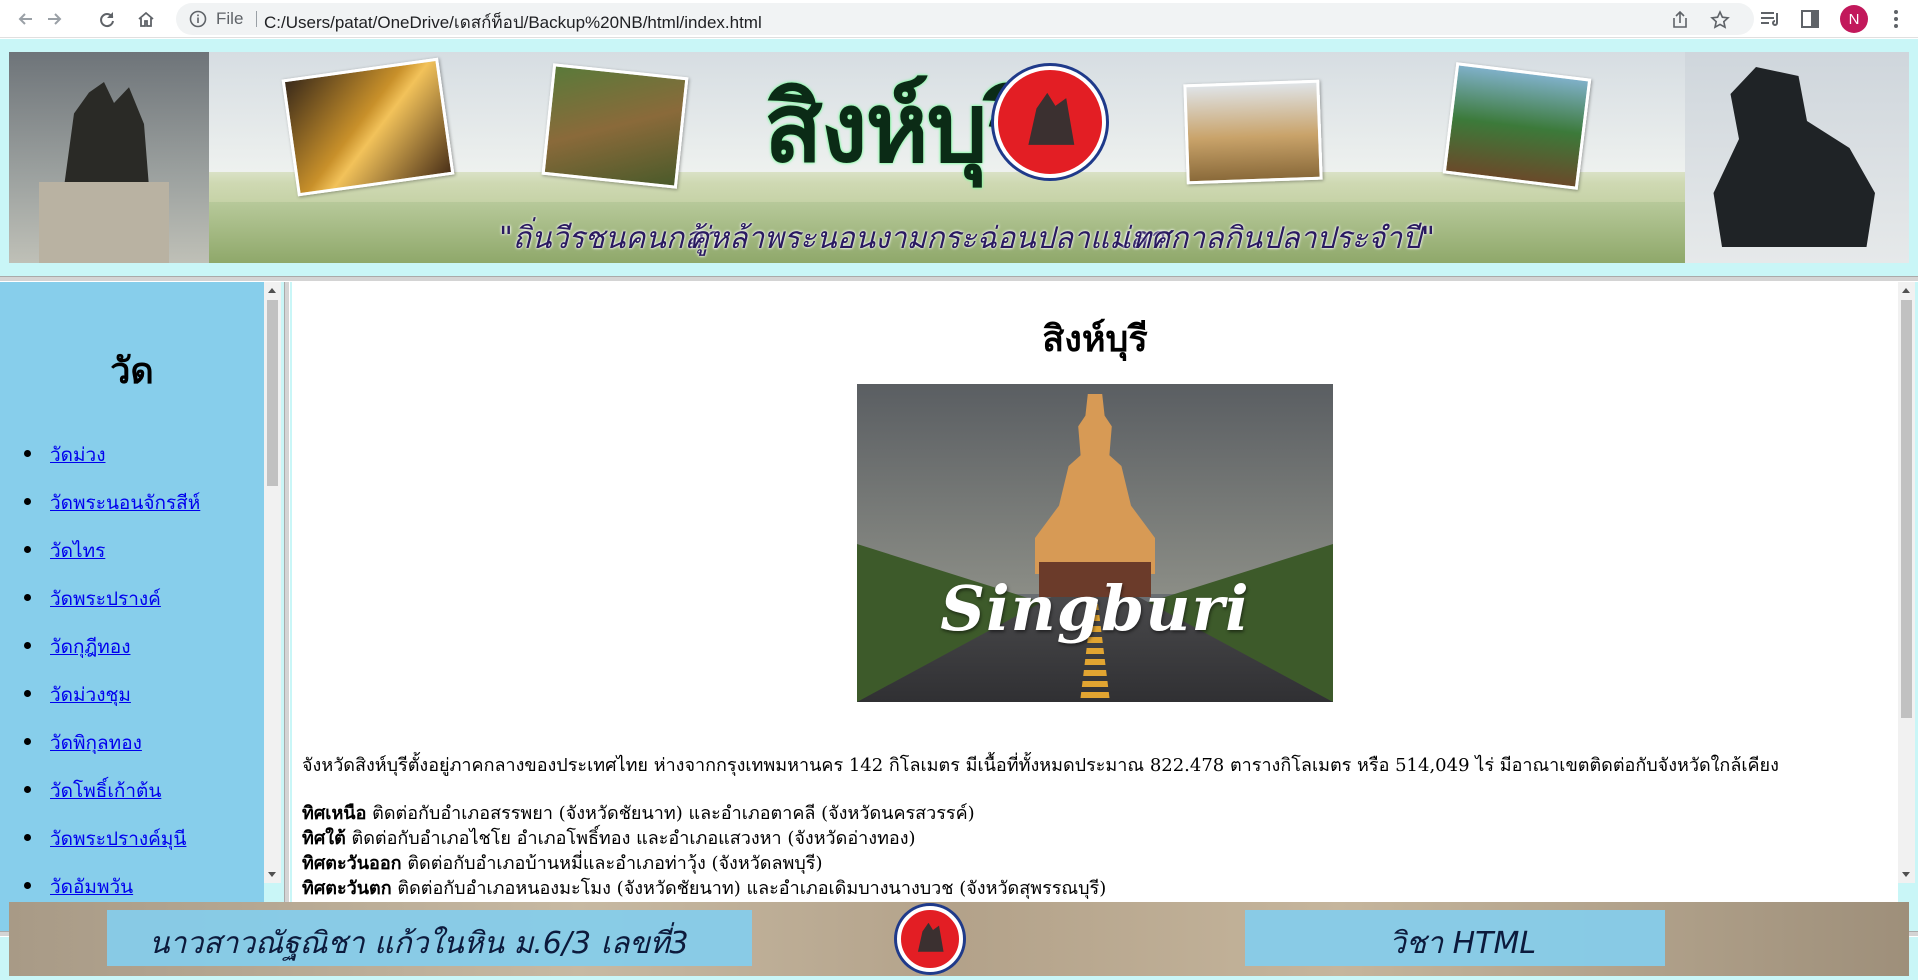  What do you see at coordinates (90, 695) in the screenshot?
I see `temple-link: วัดม่วงชุม` at bounding box center [90, 695].